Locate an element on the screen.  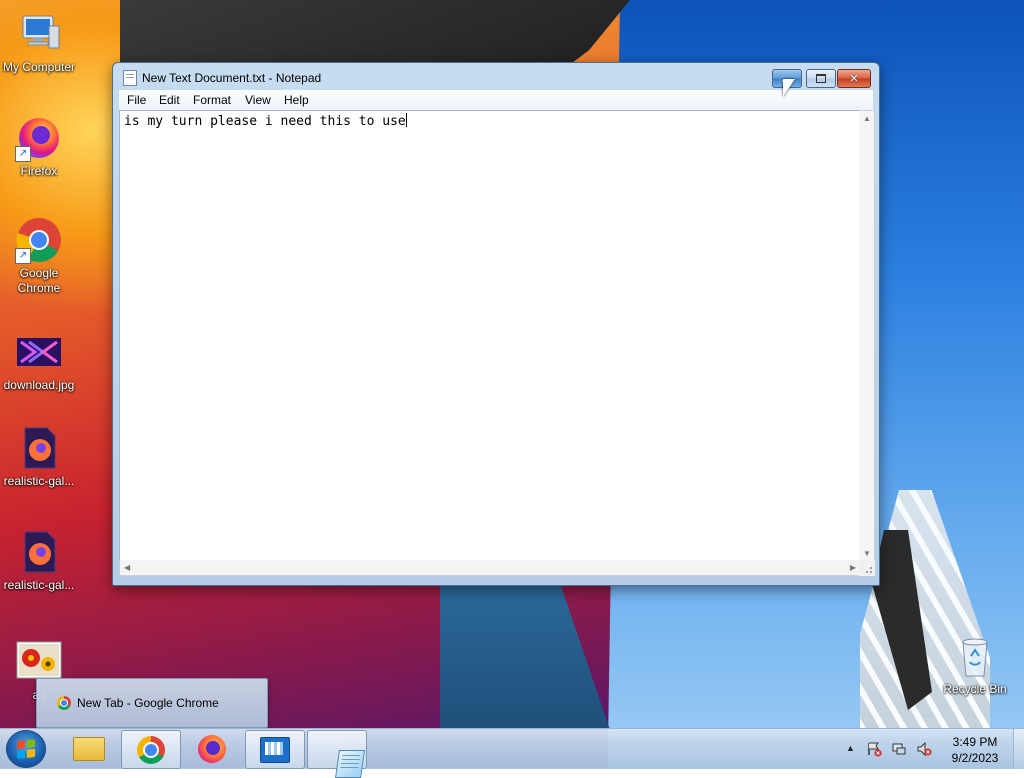
taskbar-thumbnail-popup: New Tab - Google Chrome is located at coordinates (152, 703).